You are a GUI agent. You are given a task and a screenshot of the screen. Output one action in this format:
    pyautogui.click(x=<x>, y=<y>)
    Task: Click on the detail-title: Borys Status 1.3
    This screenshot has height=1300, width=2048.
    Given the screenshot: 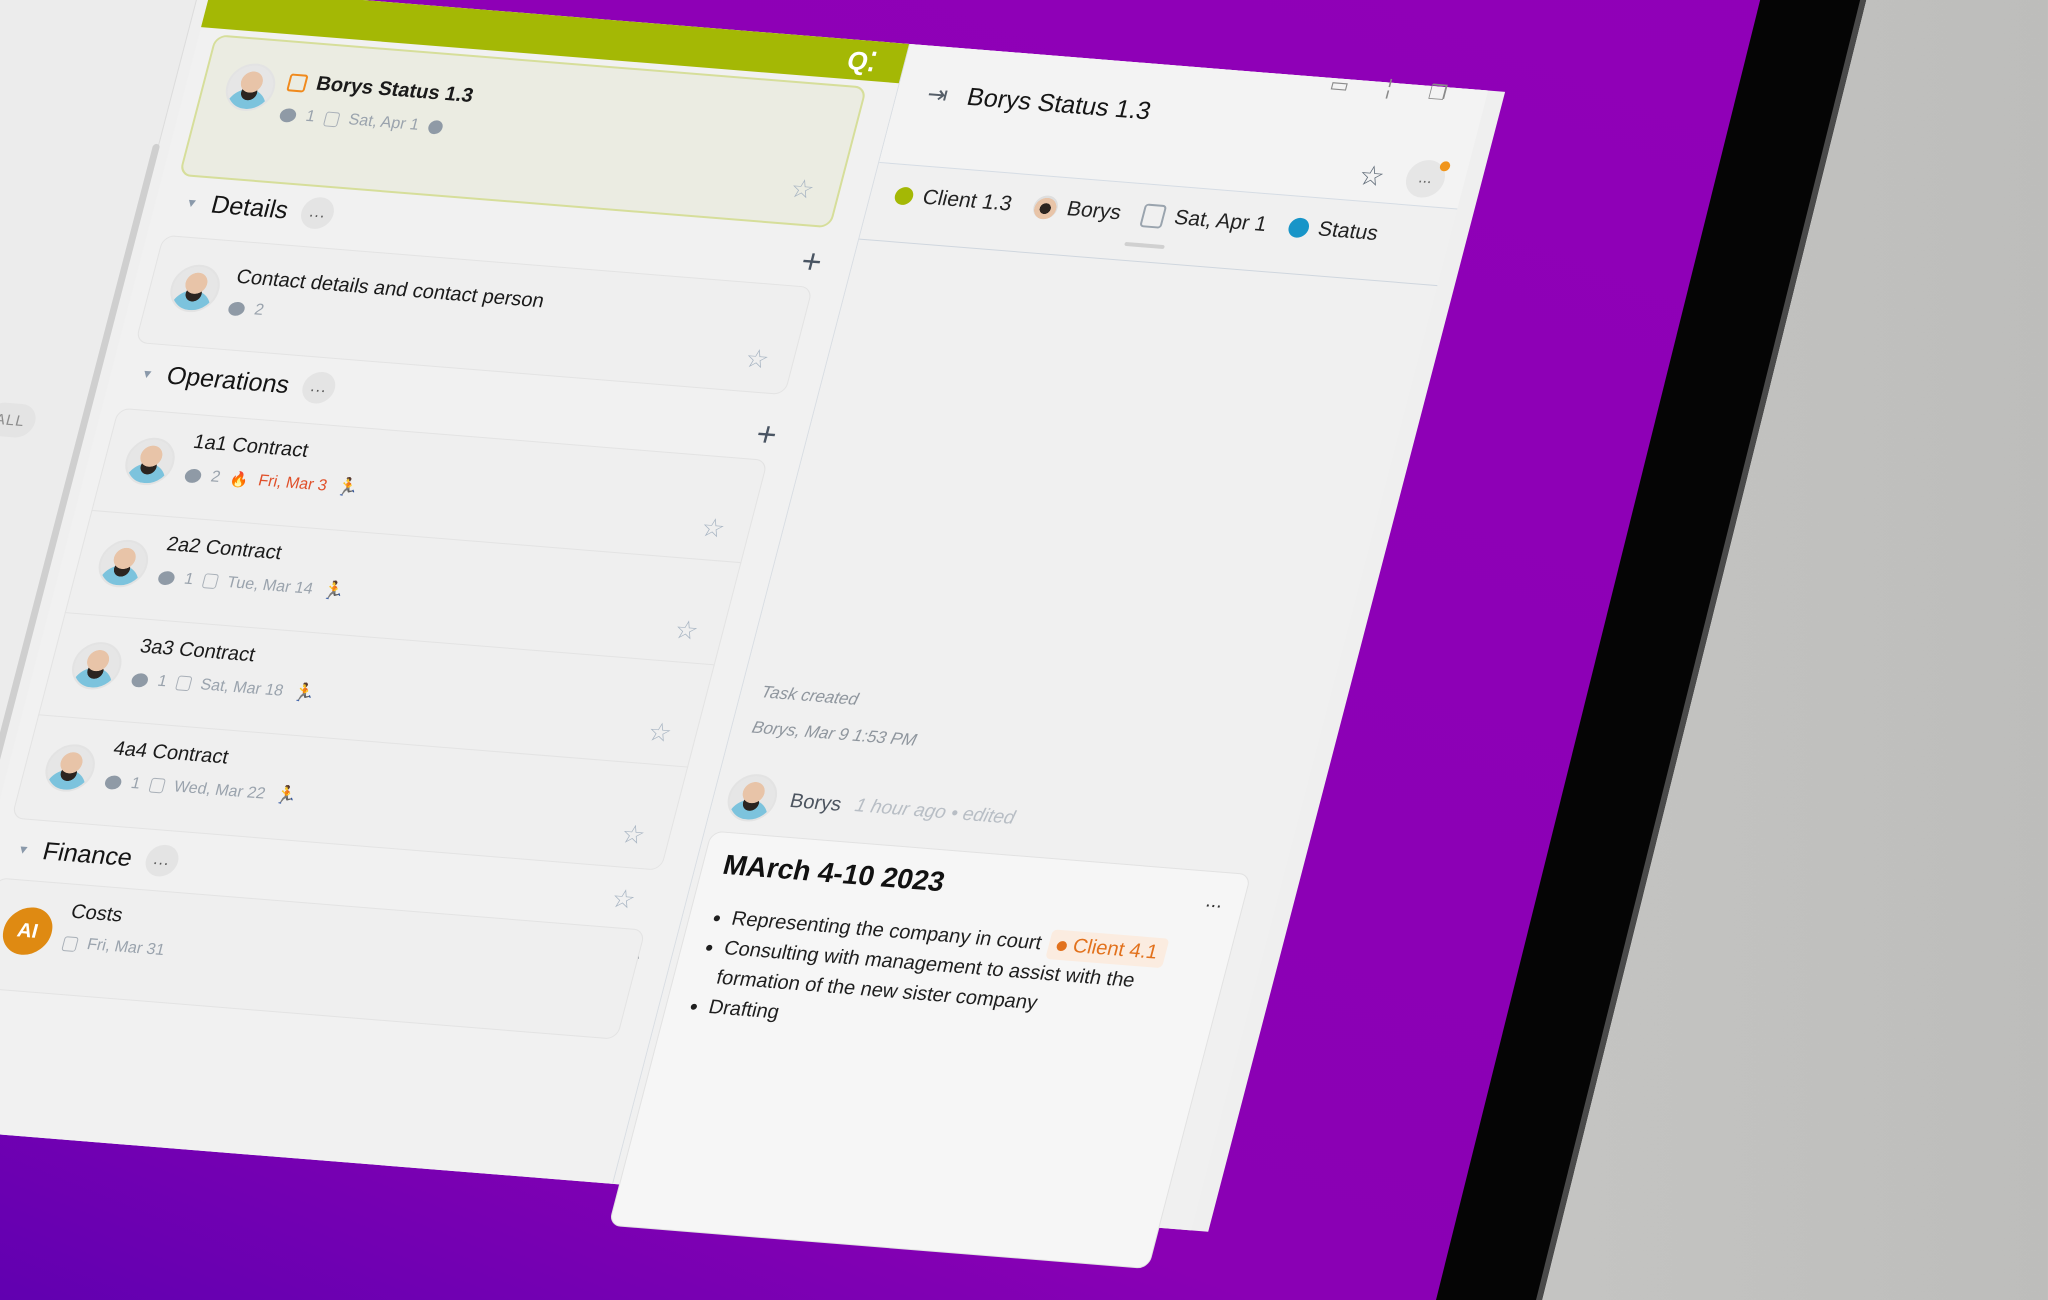 What is the action you would take?
    pyautogui.click(x=1058, y=104)
    